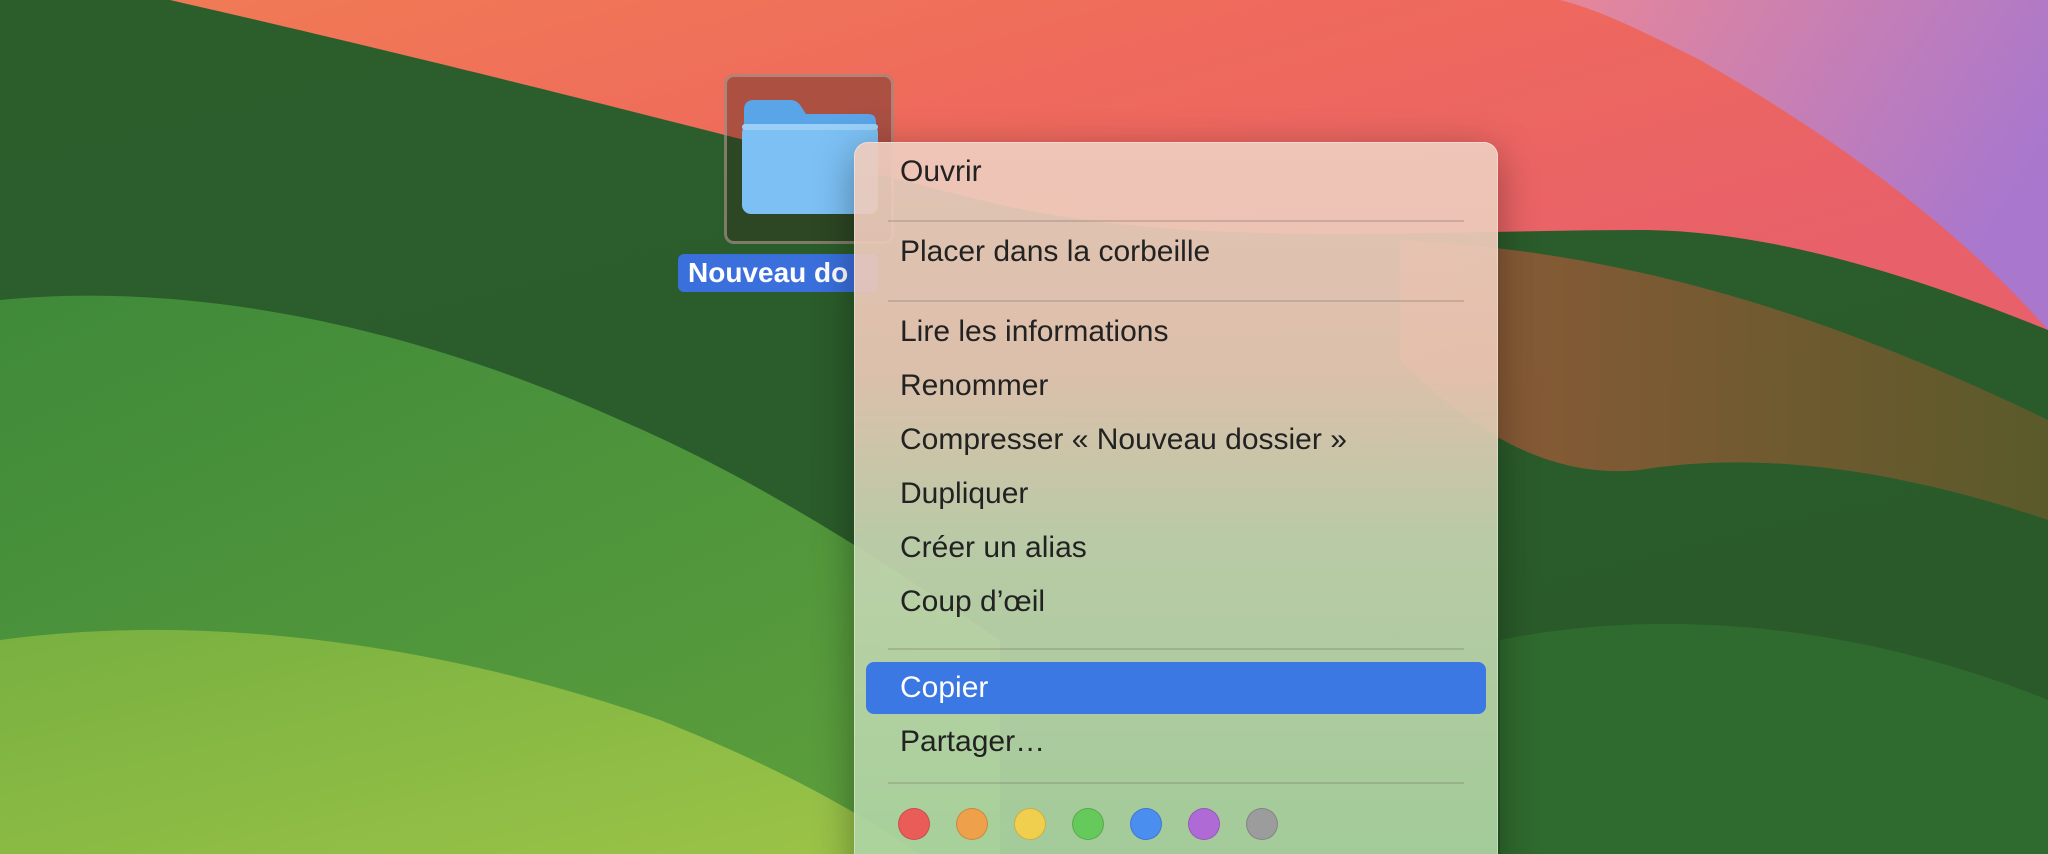 The width and height of the screenshot is (2048, 854). Describe the element at coordinates (1176, 386) in the screenshot. I see `menu-item-rename: Renommer` at that location.